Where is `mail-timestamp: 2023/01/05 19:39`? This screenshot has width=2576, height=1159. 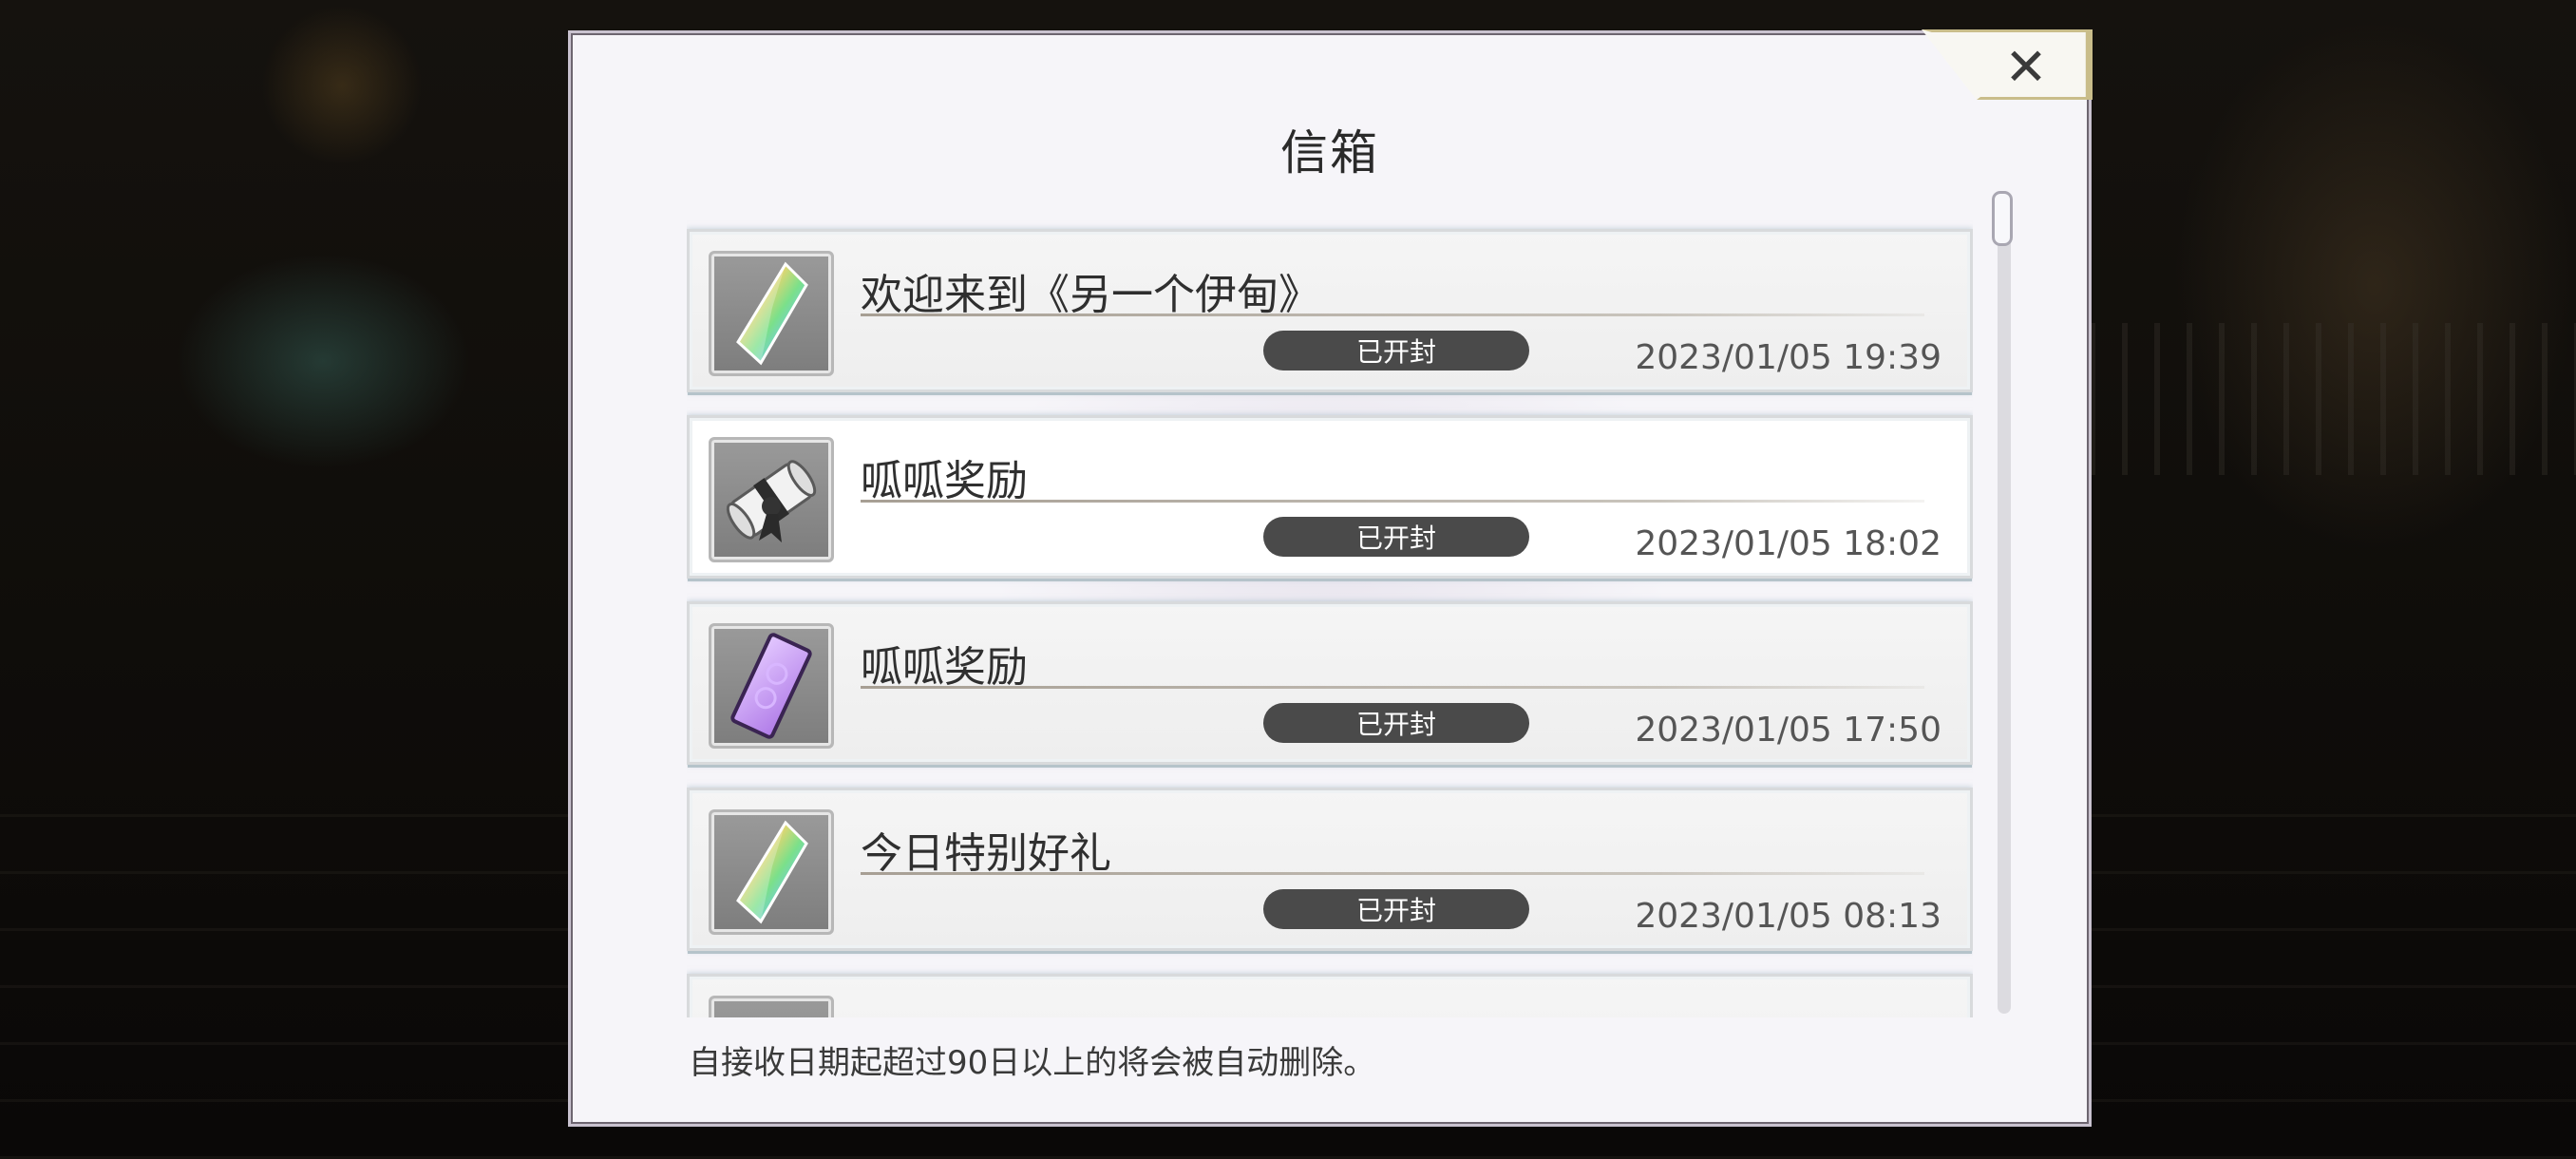
mail-timestamp: 2023/01/05 19:39 is located at coordinates (1788, 357).